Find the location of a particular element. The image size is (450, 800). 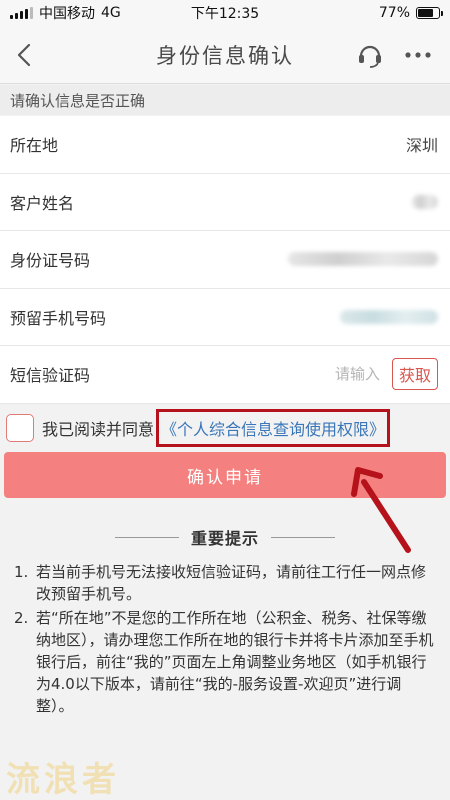

get-code-button: 获取 is located at coordinates (414, 374).